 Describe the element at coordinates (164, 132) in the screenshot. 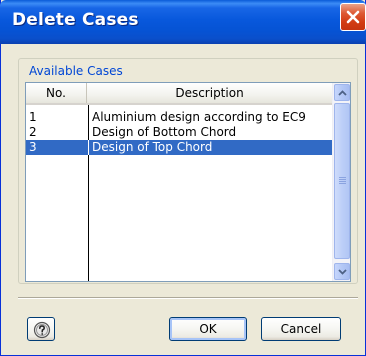

I see `row-description: Design of Bottom Chord` at that location.